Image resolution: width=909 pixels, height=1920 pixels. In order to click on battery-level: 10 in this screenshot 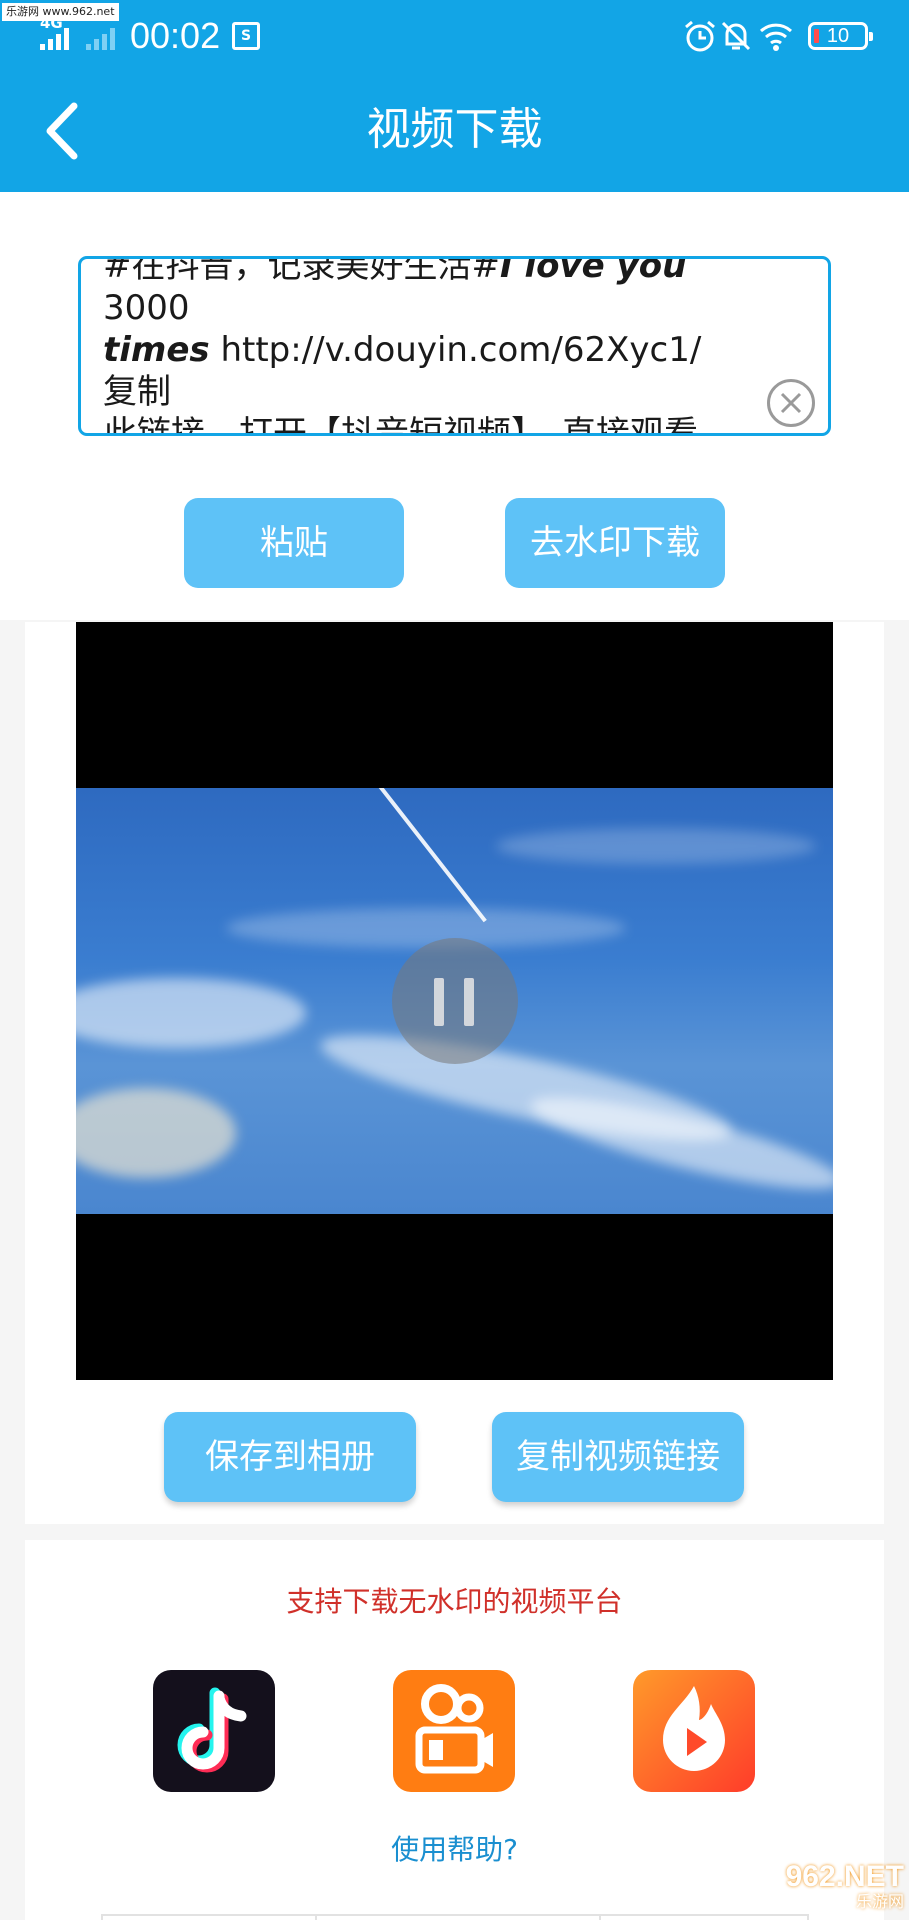, I will do `click(838, 36)`.